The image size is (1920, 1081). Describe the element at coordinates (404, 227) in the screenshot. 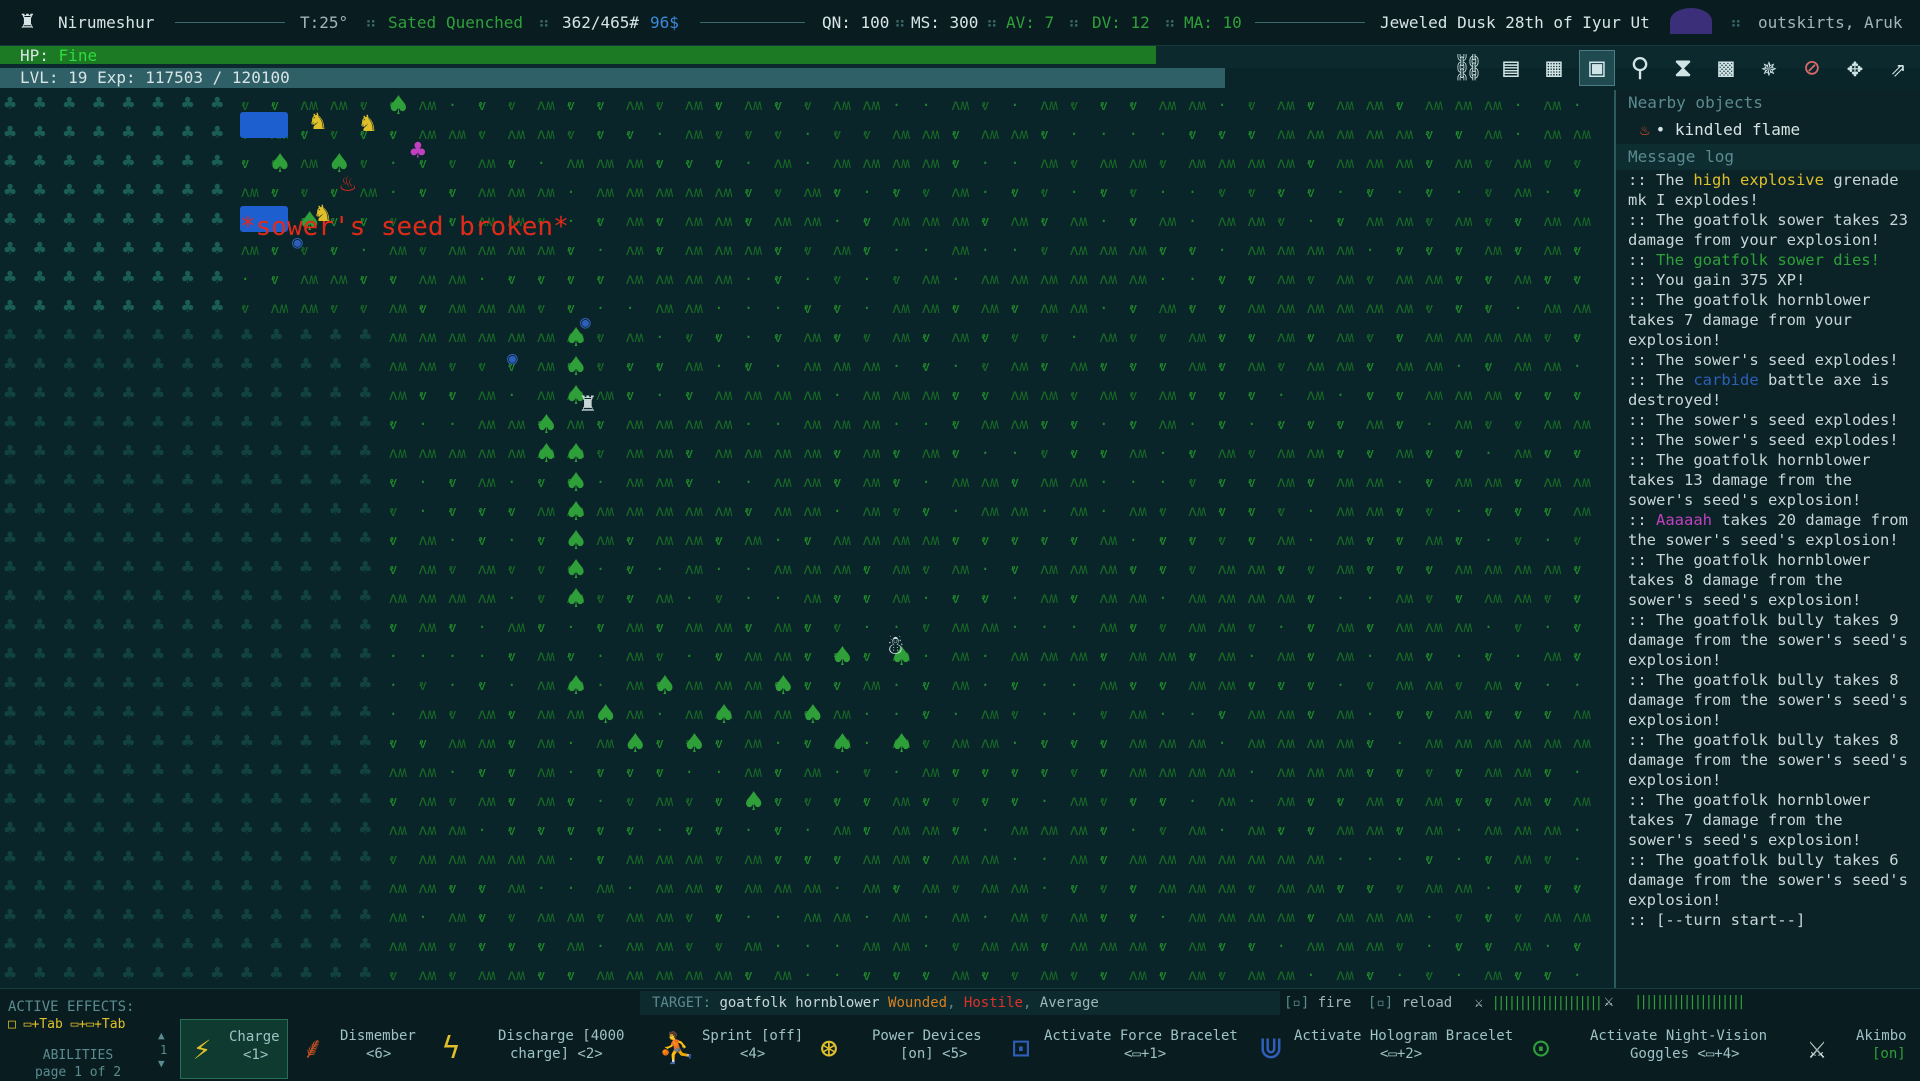

I see `damage-float-text: *sower's seed broken*` at that location.